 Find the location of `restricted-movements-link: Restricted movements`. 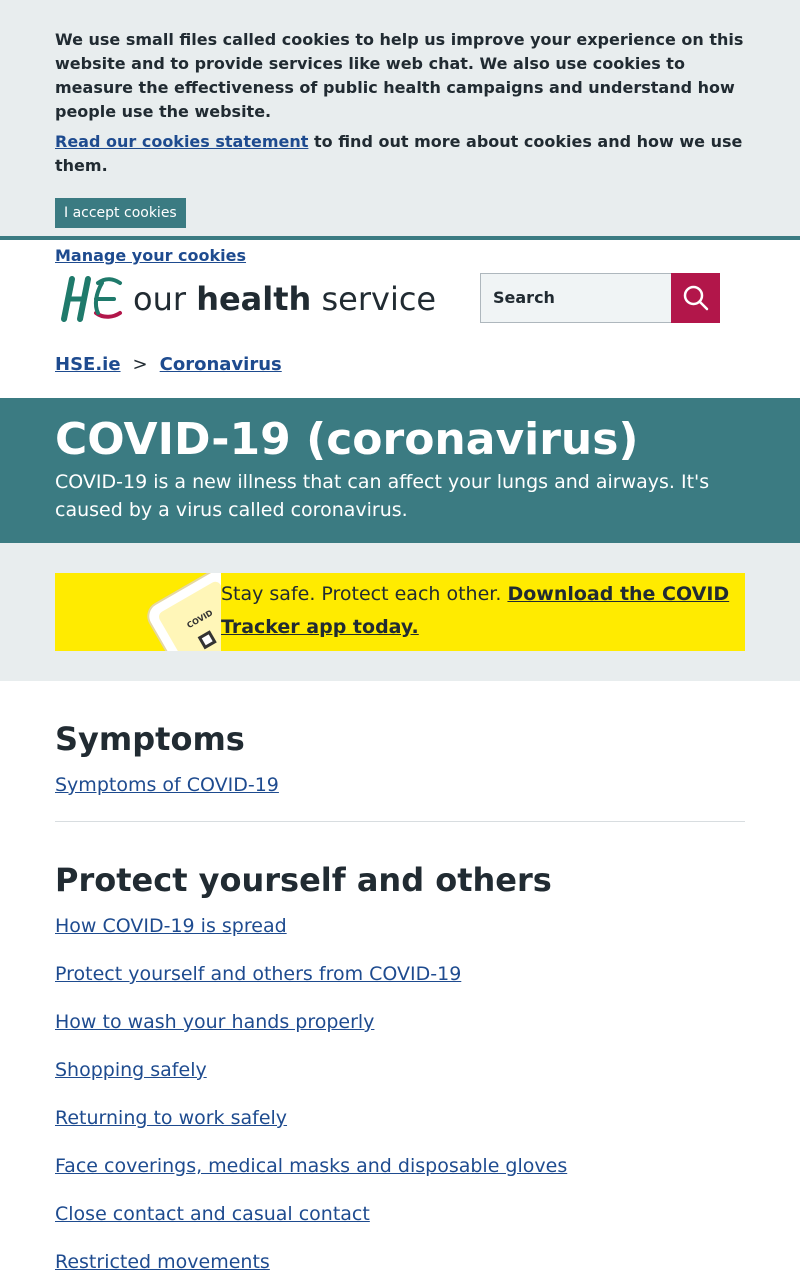

restricted-movements-link: Restricted movements is located at coordinates (162, 1262).